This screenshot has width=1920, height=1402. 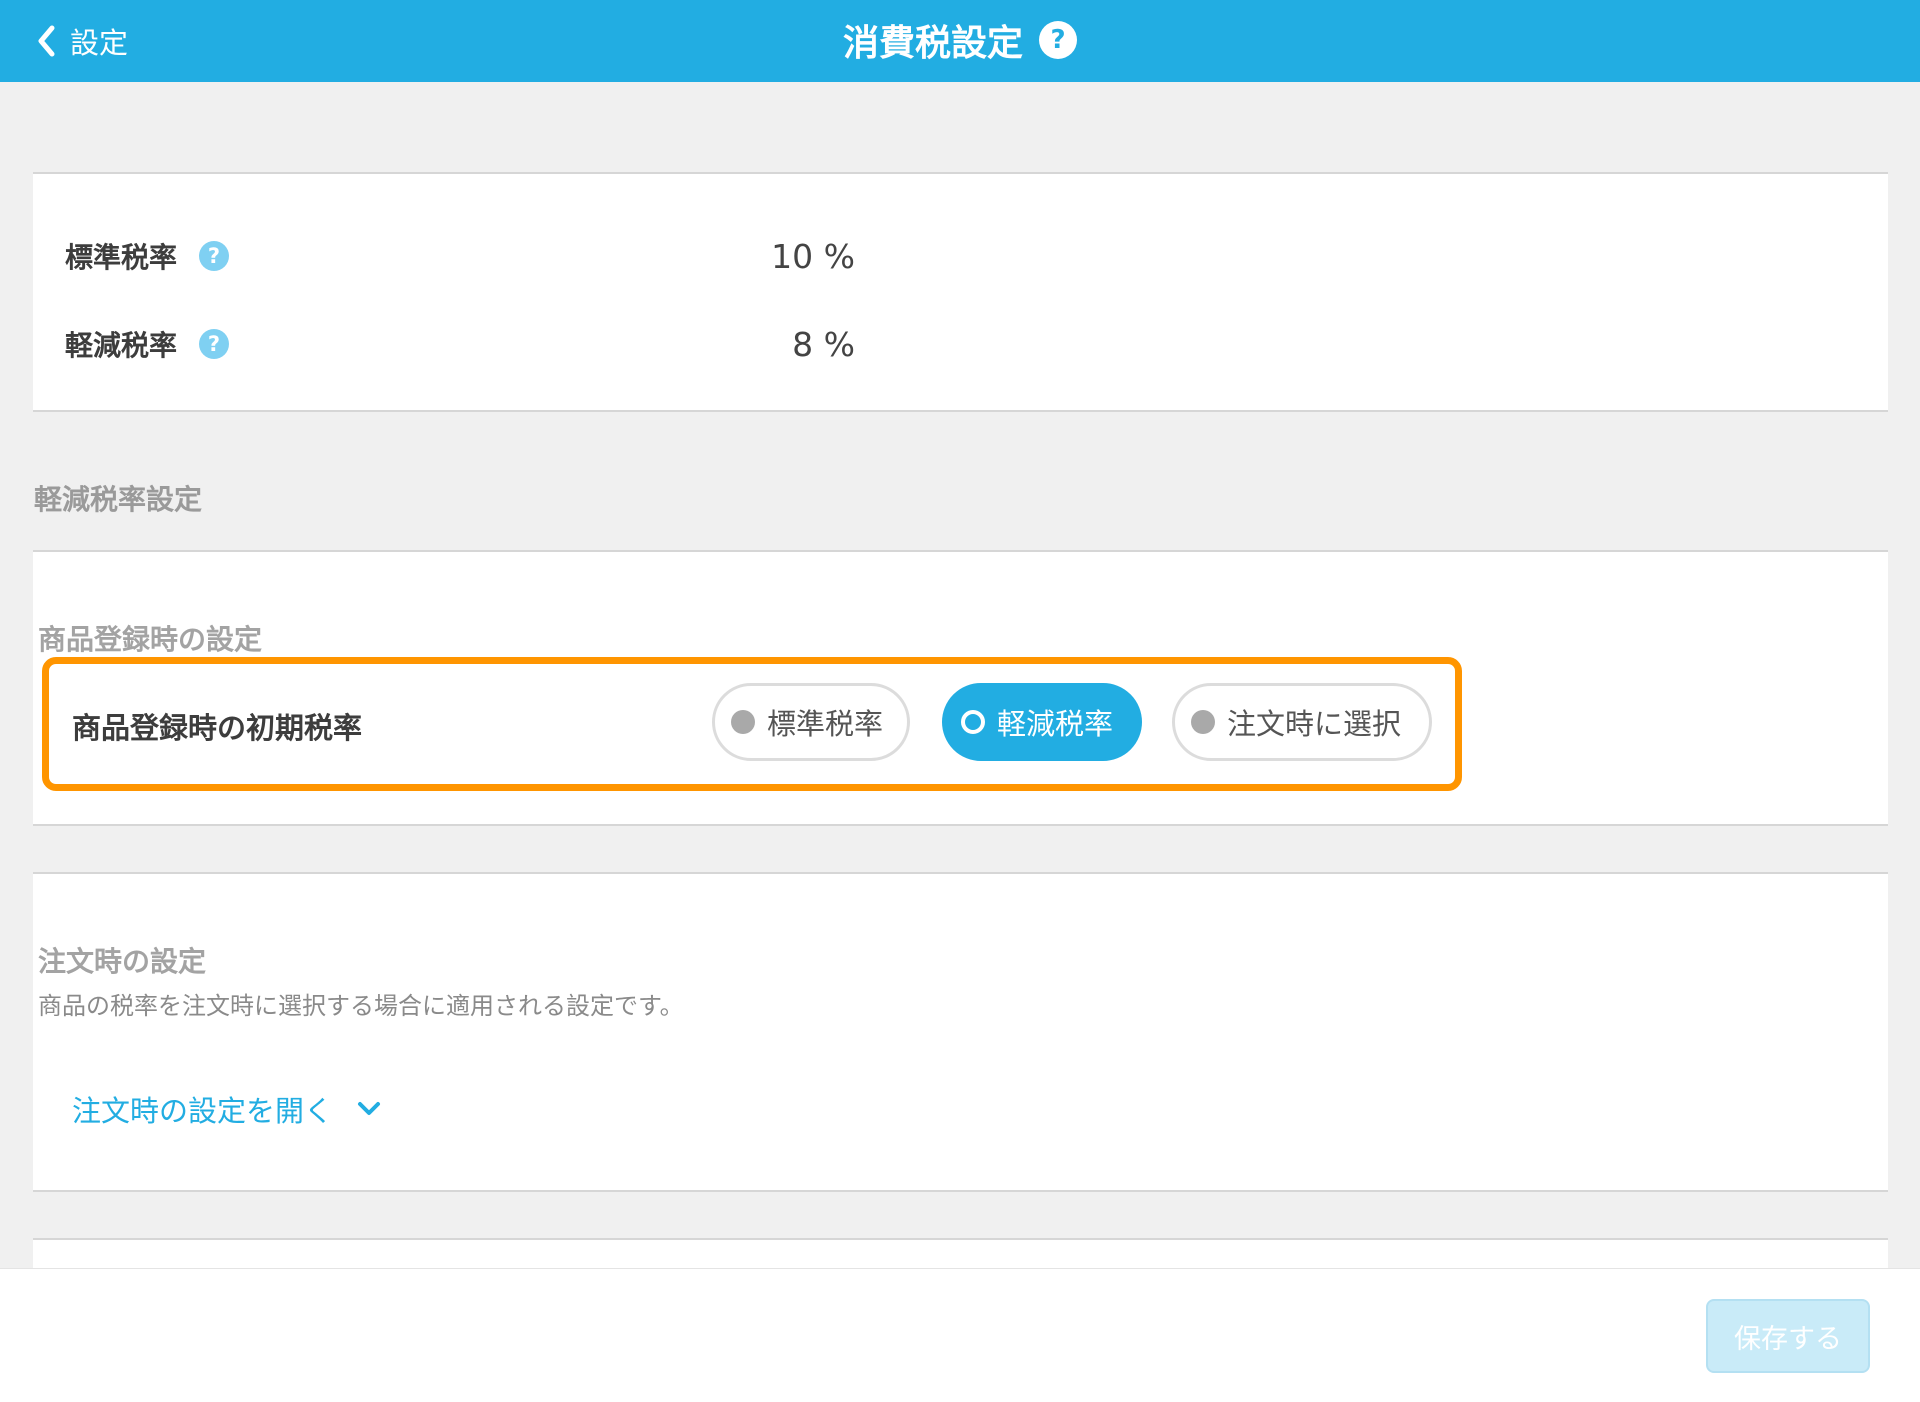 I want to click on option-standard-rate: 標準税率, so click(x=811, y=722).